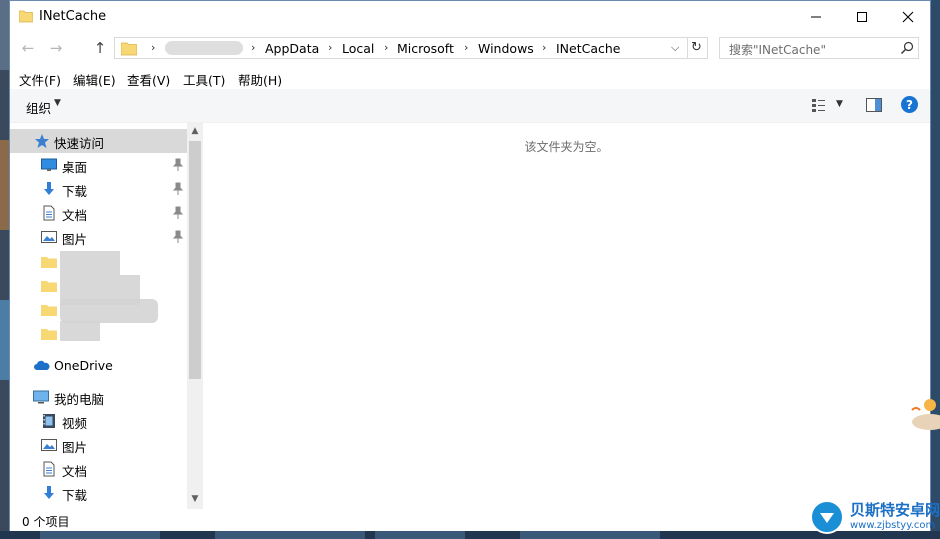 Image resolution: width=940 pixels, height=539 pixels. I want to click on menu-view: 查看(V), so click(148, 79).